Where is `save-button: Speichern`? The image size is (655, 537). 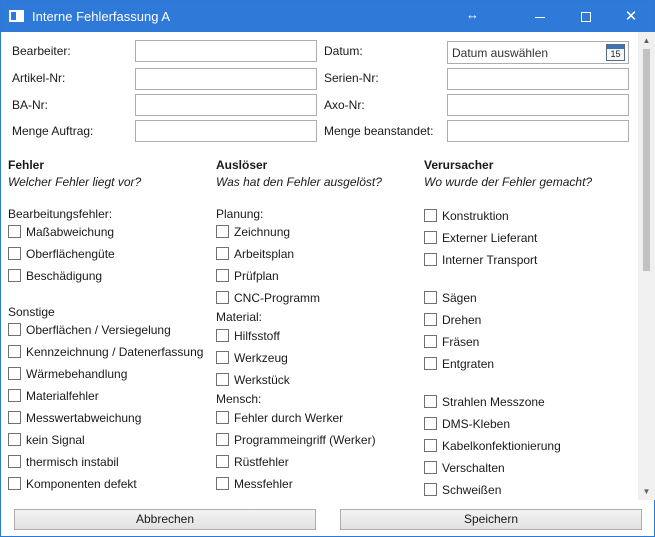 save-button: Speichern is located at coordinates (491, 519).